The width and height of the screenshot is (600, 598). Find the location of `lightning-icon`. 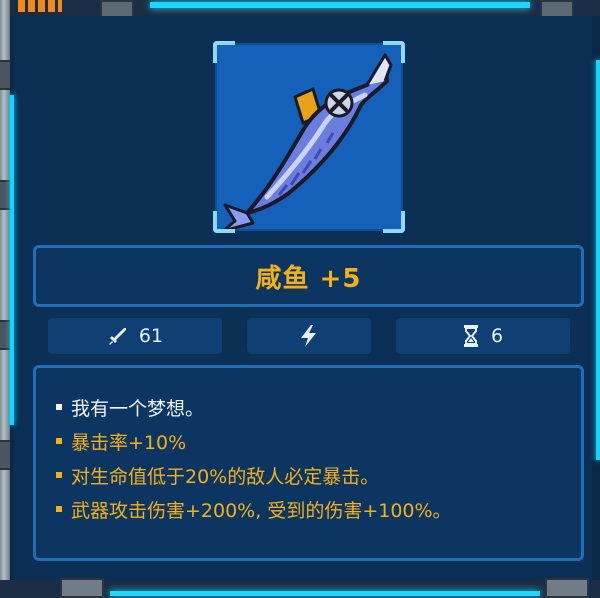

lightning-icon is located at coordinates (308, 336).